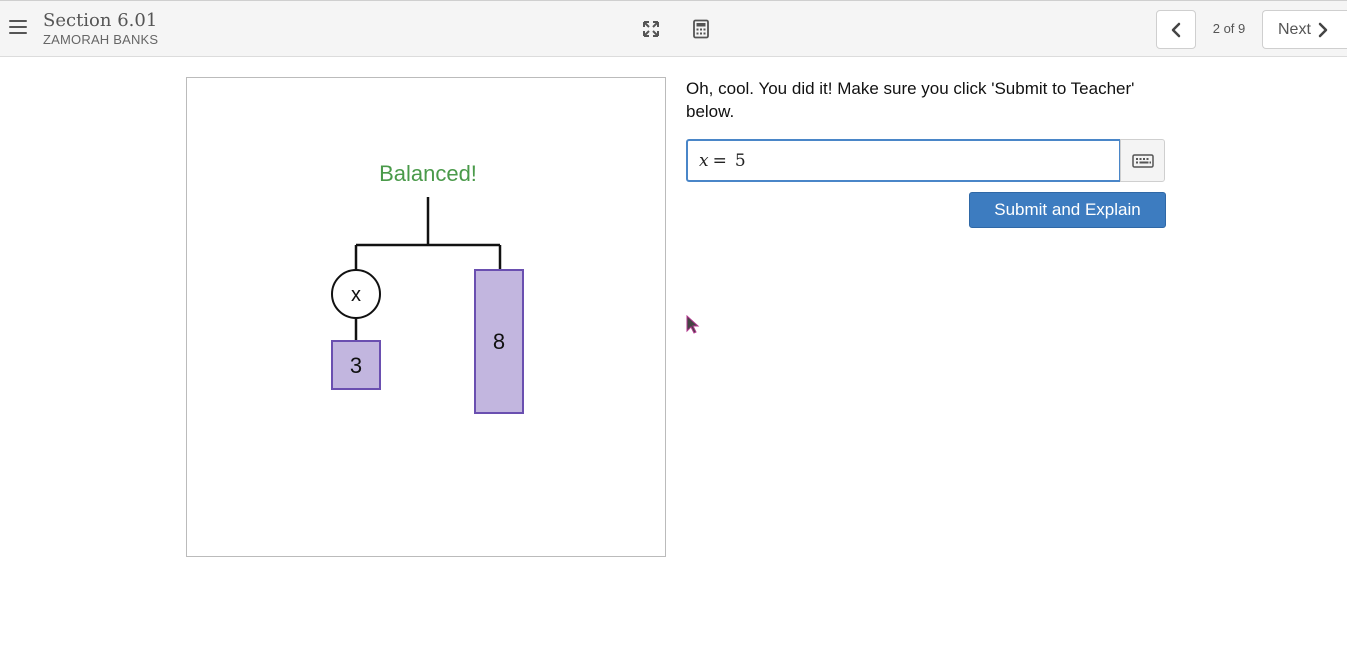 This screenshot has width=1347, height=649. Describe the element at coordinates (693, 324) in the screenshot. I see `mouse-cursor-icon` at that location.